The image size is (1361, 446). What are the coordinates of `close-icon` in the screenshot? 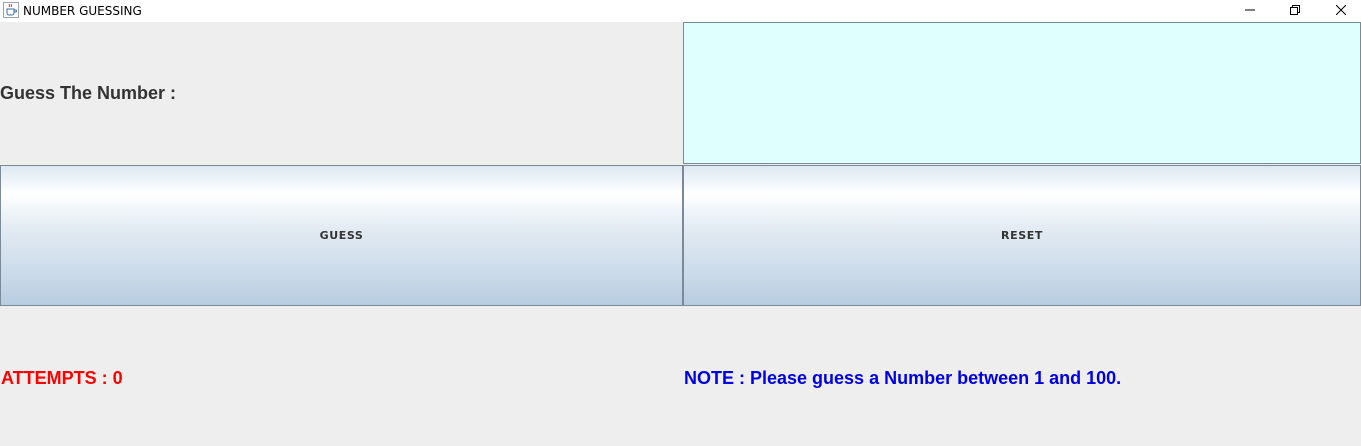 It's located at (1341, 11).